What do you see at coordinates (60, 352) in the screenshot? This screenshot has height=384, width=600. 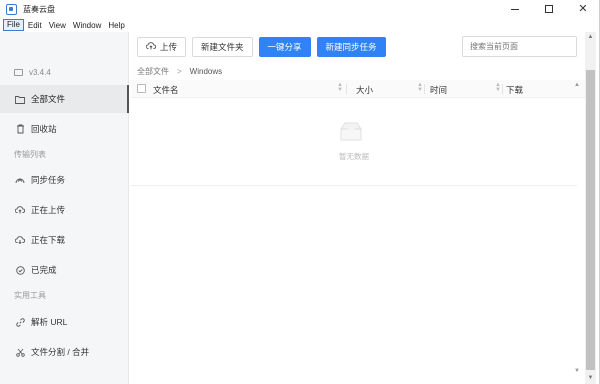 I see `sidebar-item-label: 文件分割 / 合并` at bounding box center [60, 352].